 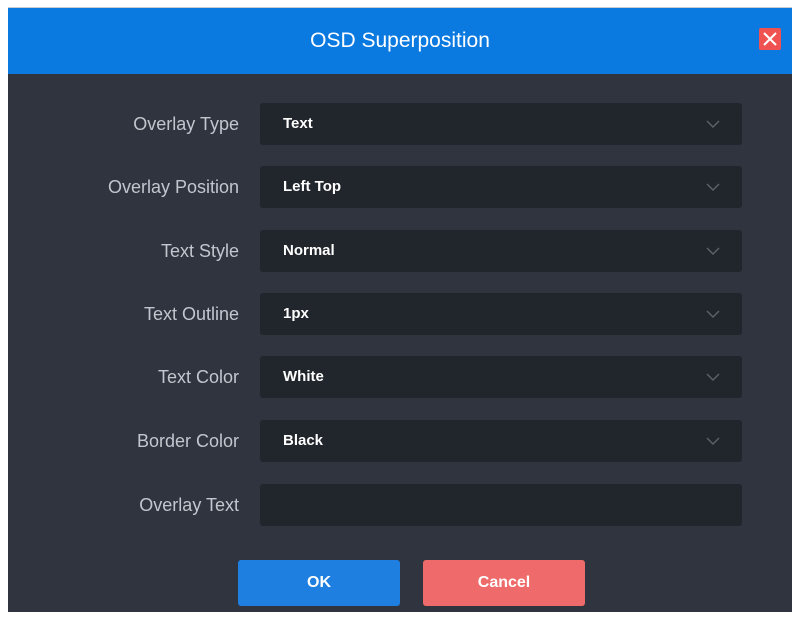 What do you see at coordinates (187, 441) in the screenshot?
I see `border-color-label: Border Color` at bounding box center [187, 441].